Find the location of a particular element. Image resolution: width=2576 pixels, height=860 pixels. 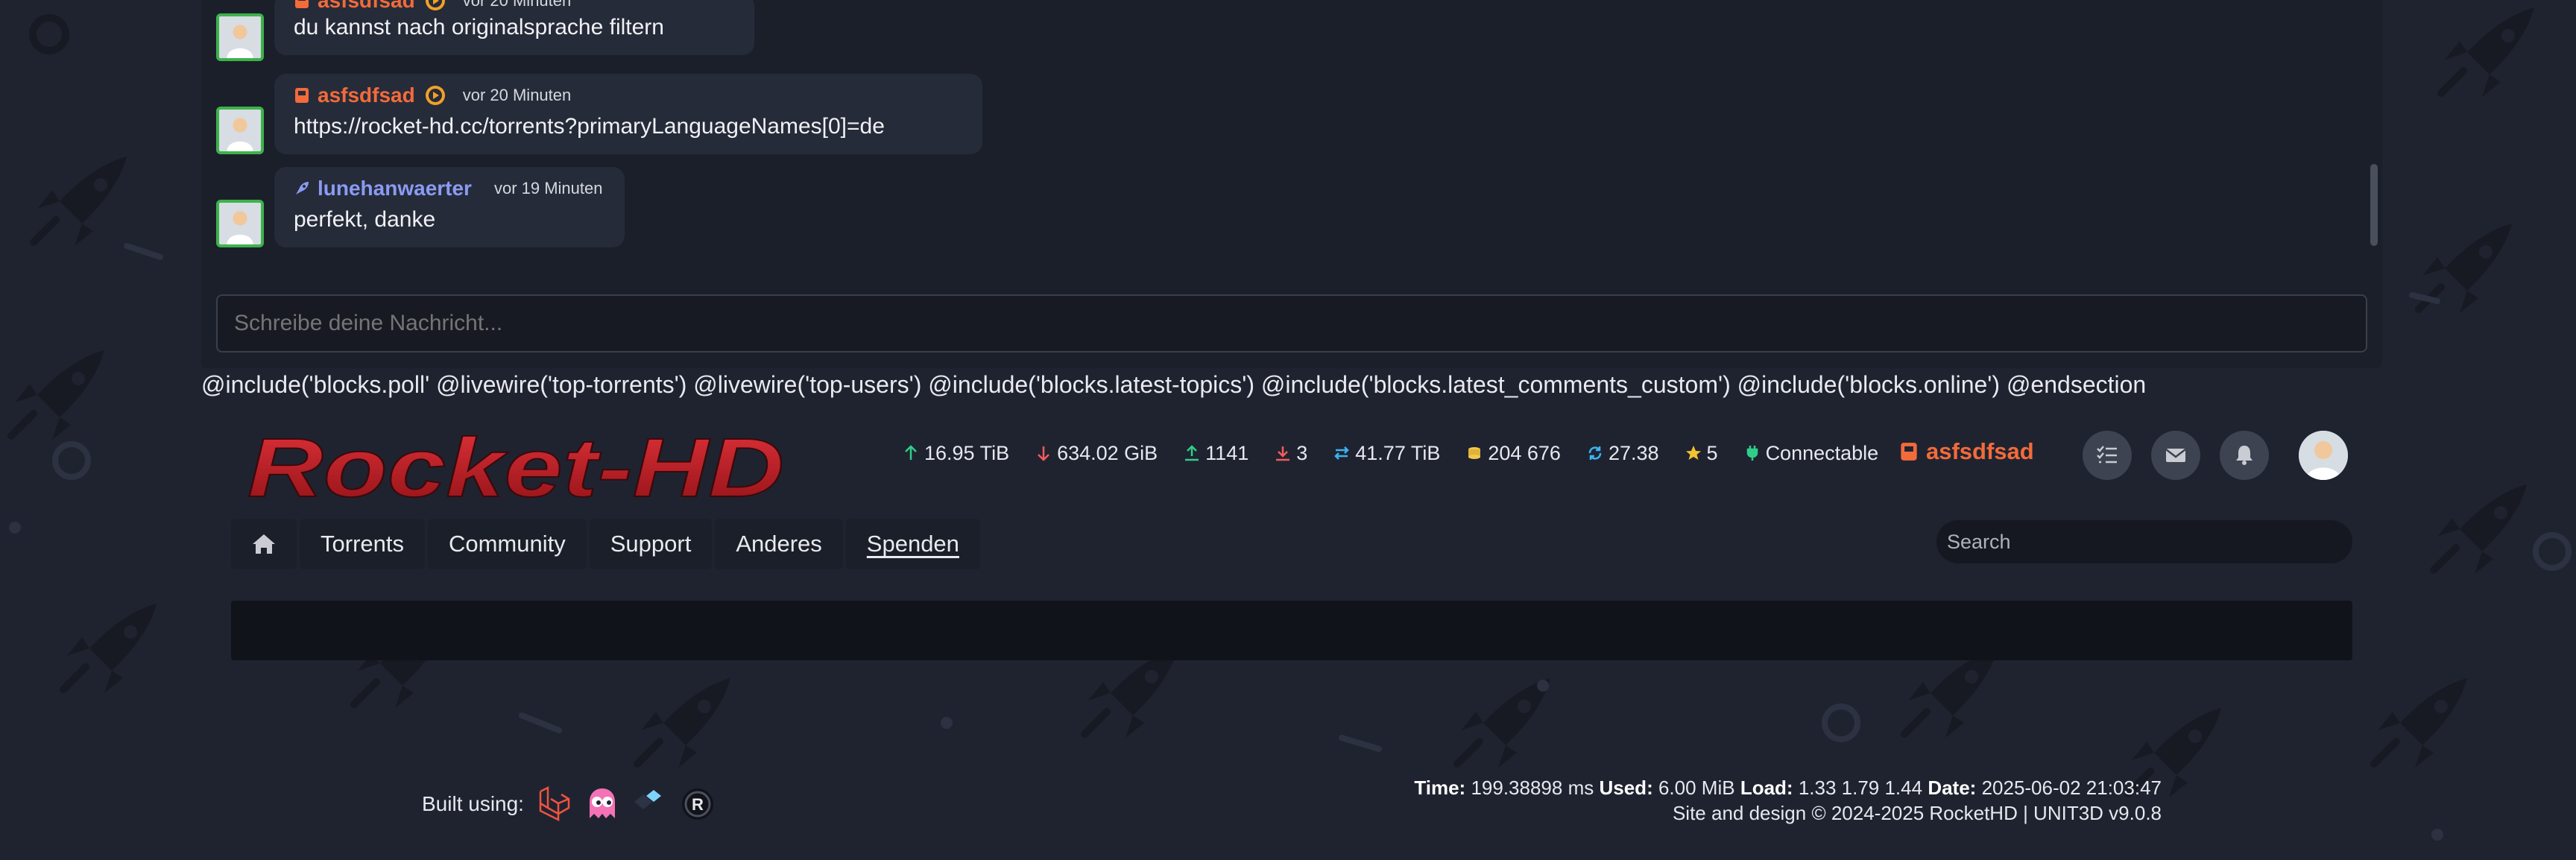

nav-spenden: Spenden is located at coordinates (913, 544).